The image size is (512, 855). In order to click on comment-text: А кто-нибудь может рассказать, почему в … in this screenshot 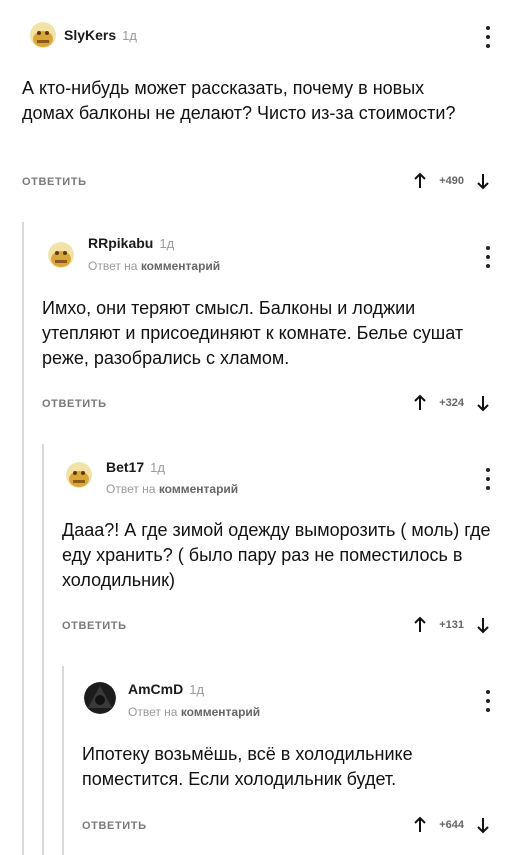, I will do `click(239, 100)`.